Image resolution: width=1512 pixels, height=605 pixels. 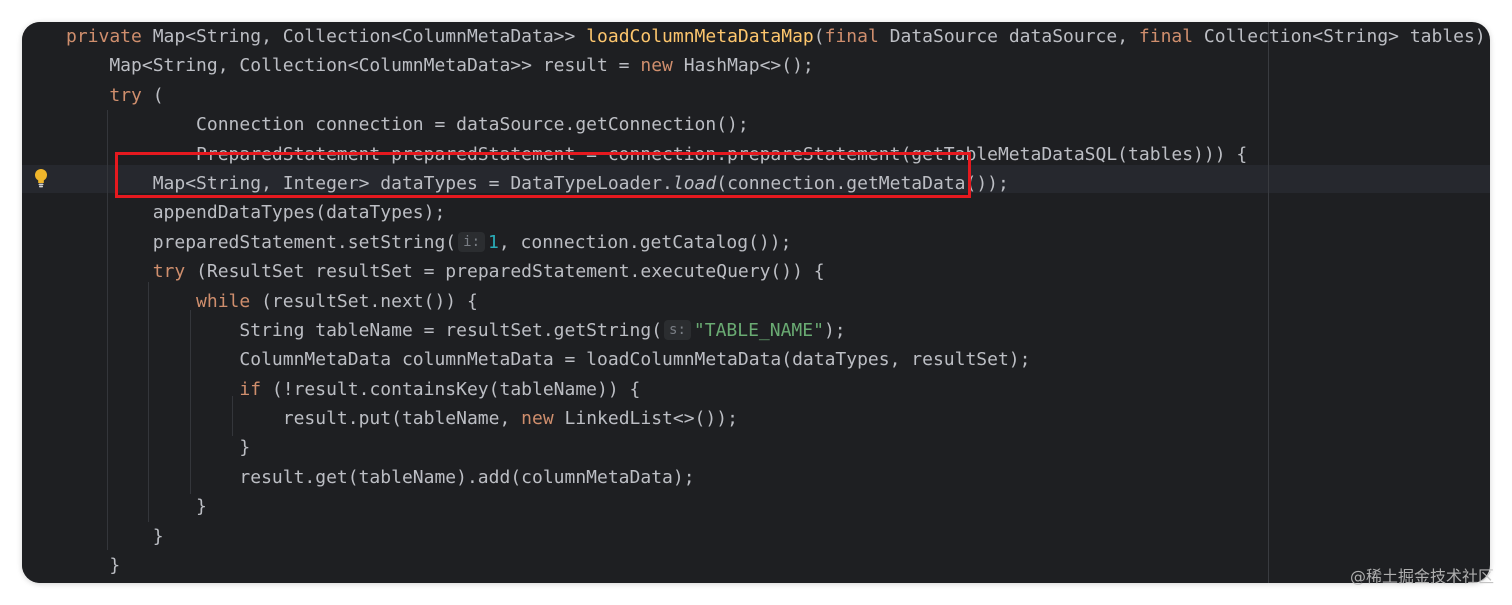 What do you see at coordinates (748, 66) in the screenshot?
I see `code-token: HashMap<>();` at bounding box center [748, 66].